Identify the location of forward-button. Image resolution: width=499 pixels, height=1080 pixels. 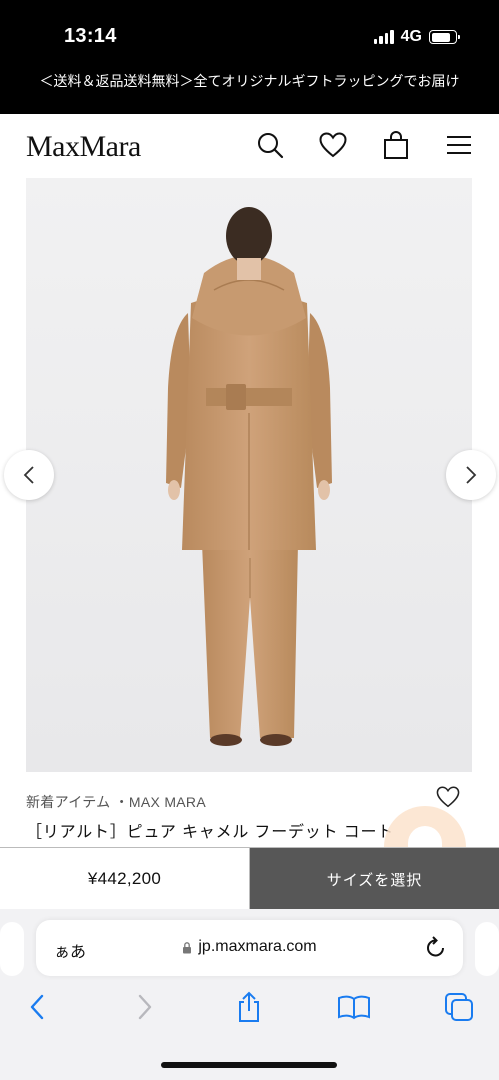
(145, 1007).